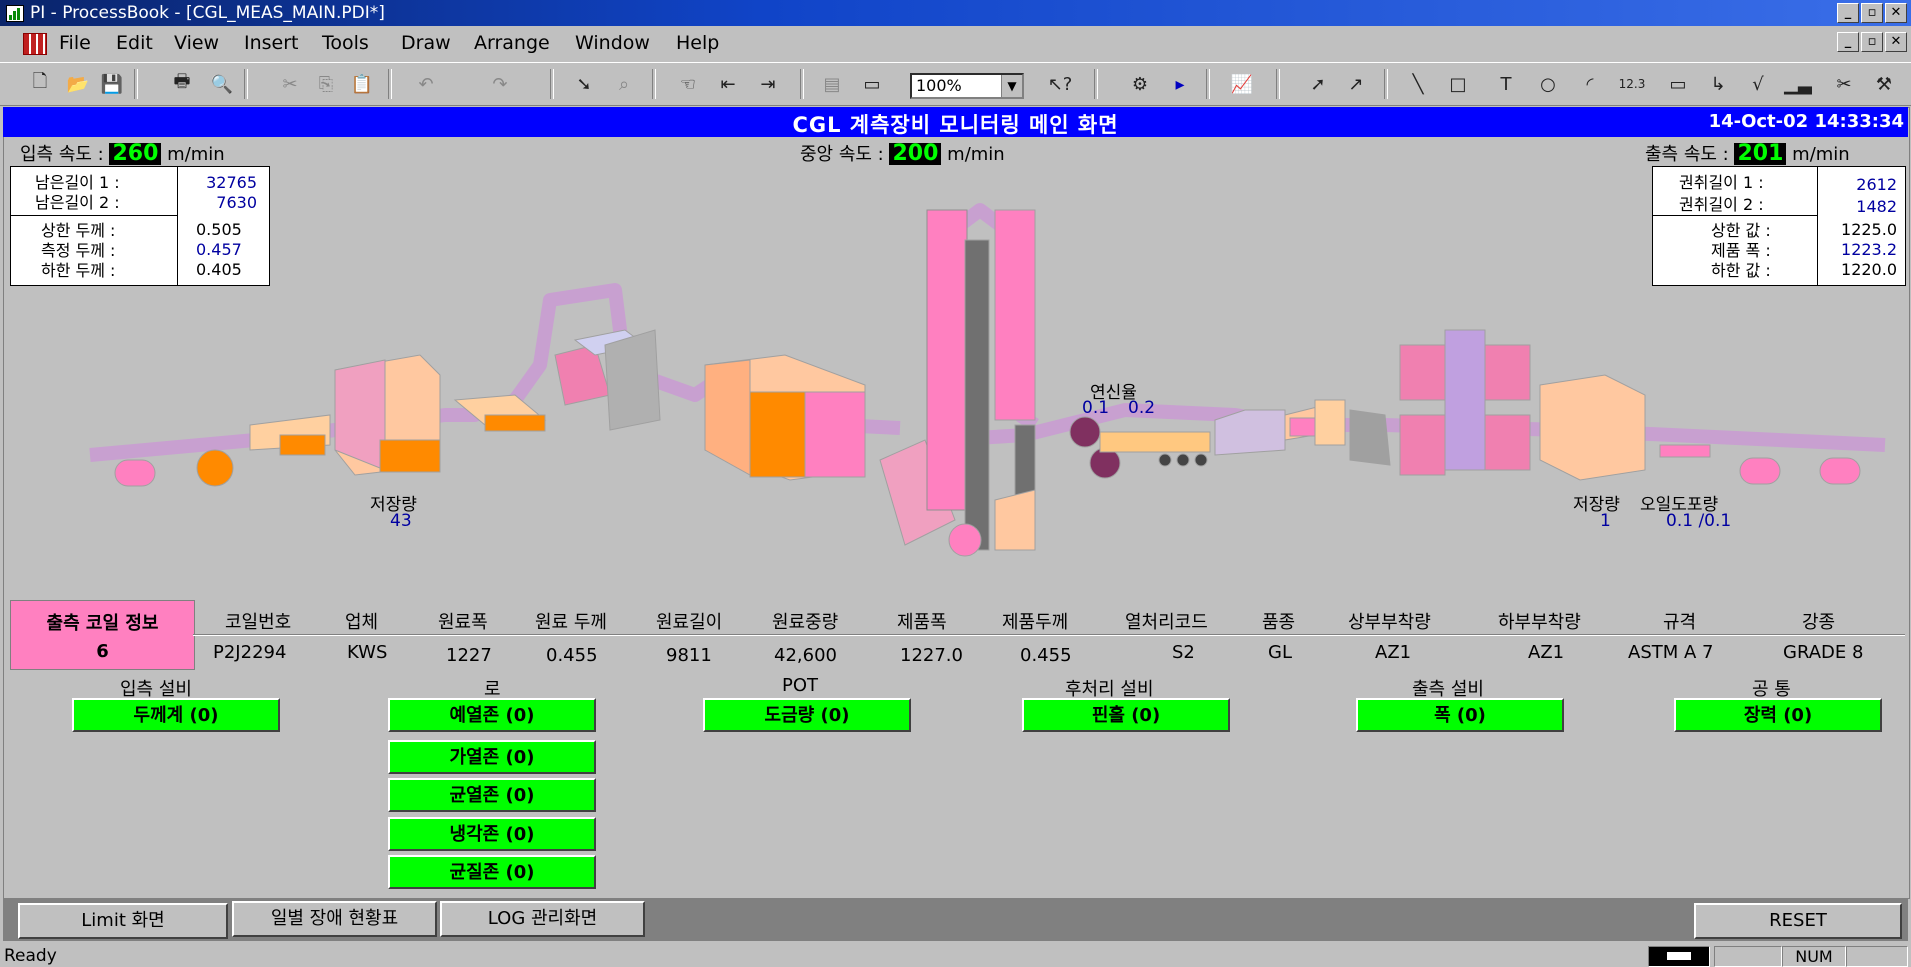  What do you see at coordinates (512, 43) in the screenshot?
I see `menu-arrange: Arrange` at bounding box center [512, 43].